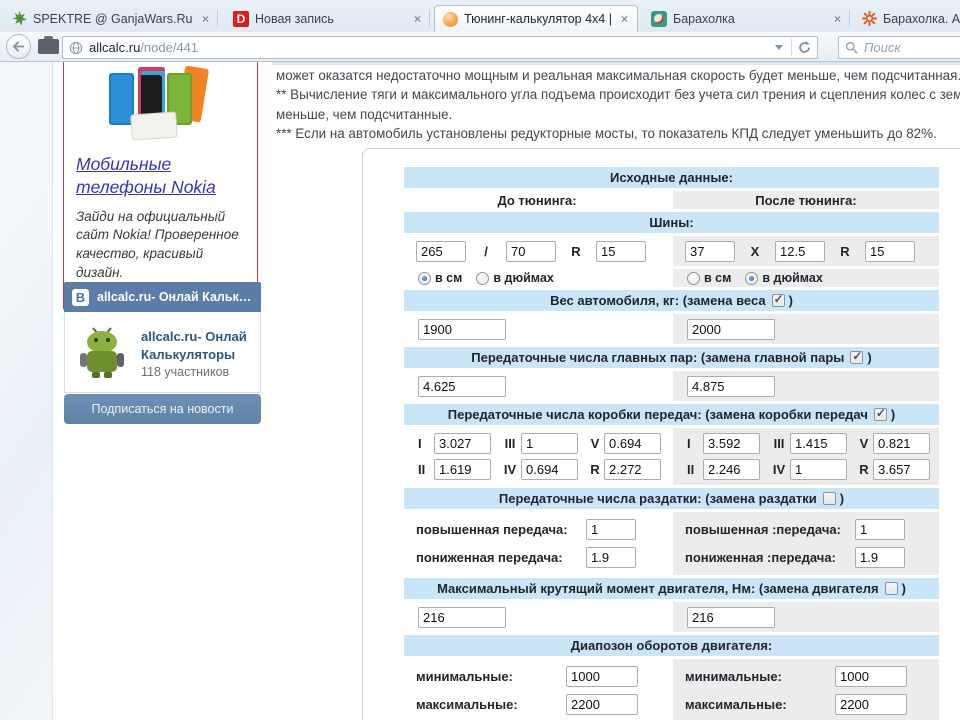 The image size is (960, 720). What do you see at coordinates (294, 18) in the screenshot?
I see `tab-title: Новая запись` at bounding box center [294, 18].